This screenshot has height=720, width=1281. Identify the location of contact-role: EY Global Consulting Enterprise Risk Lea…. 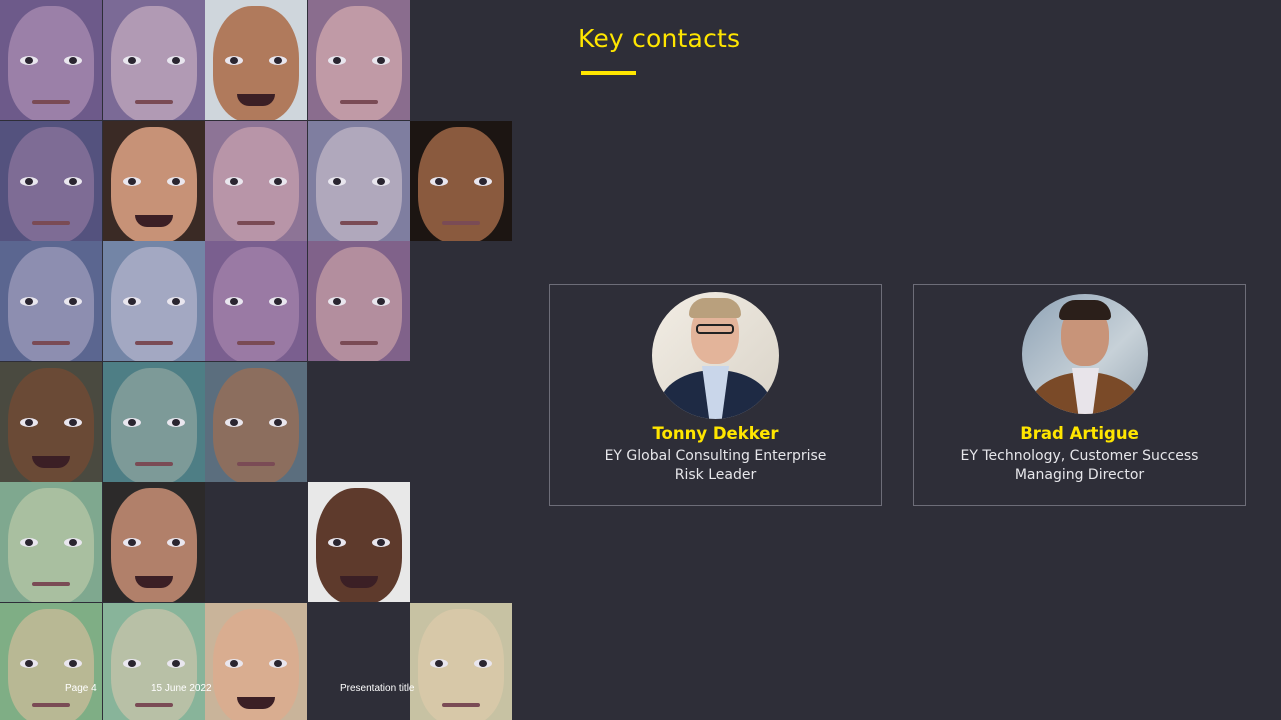
(715, 466).